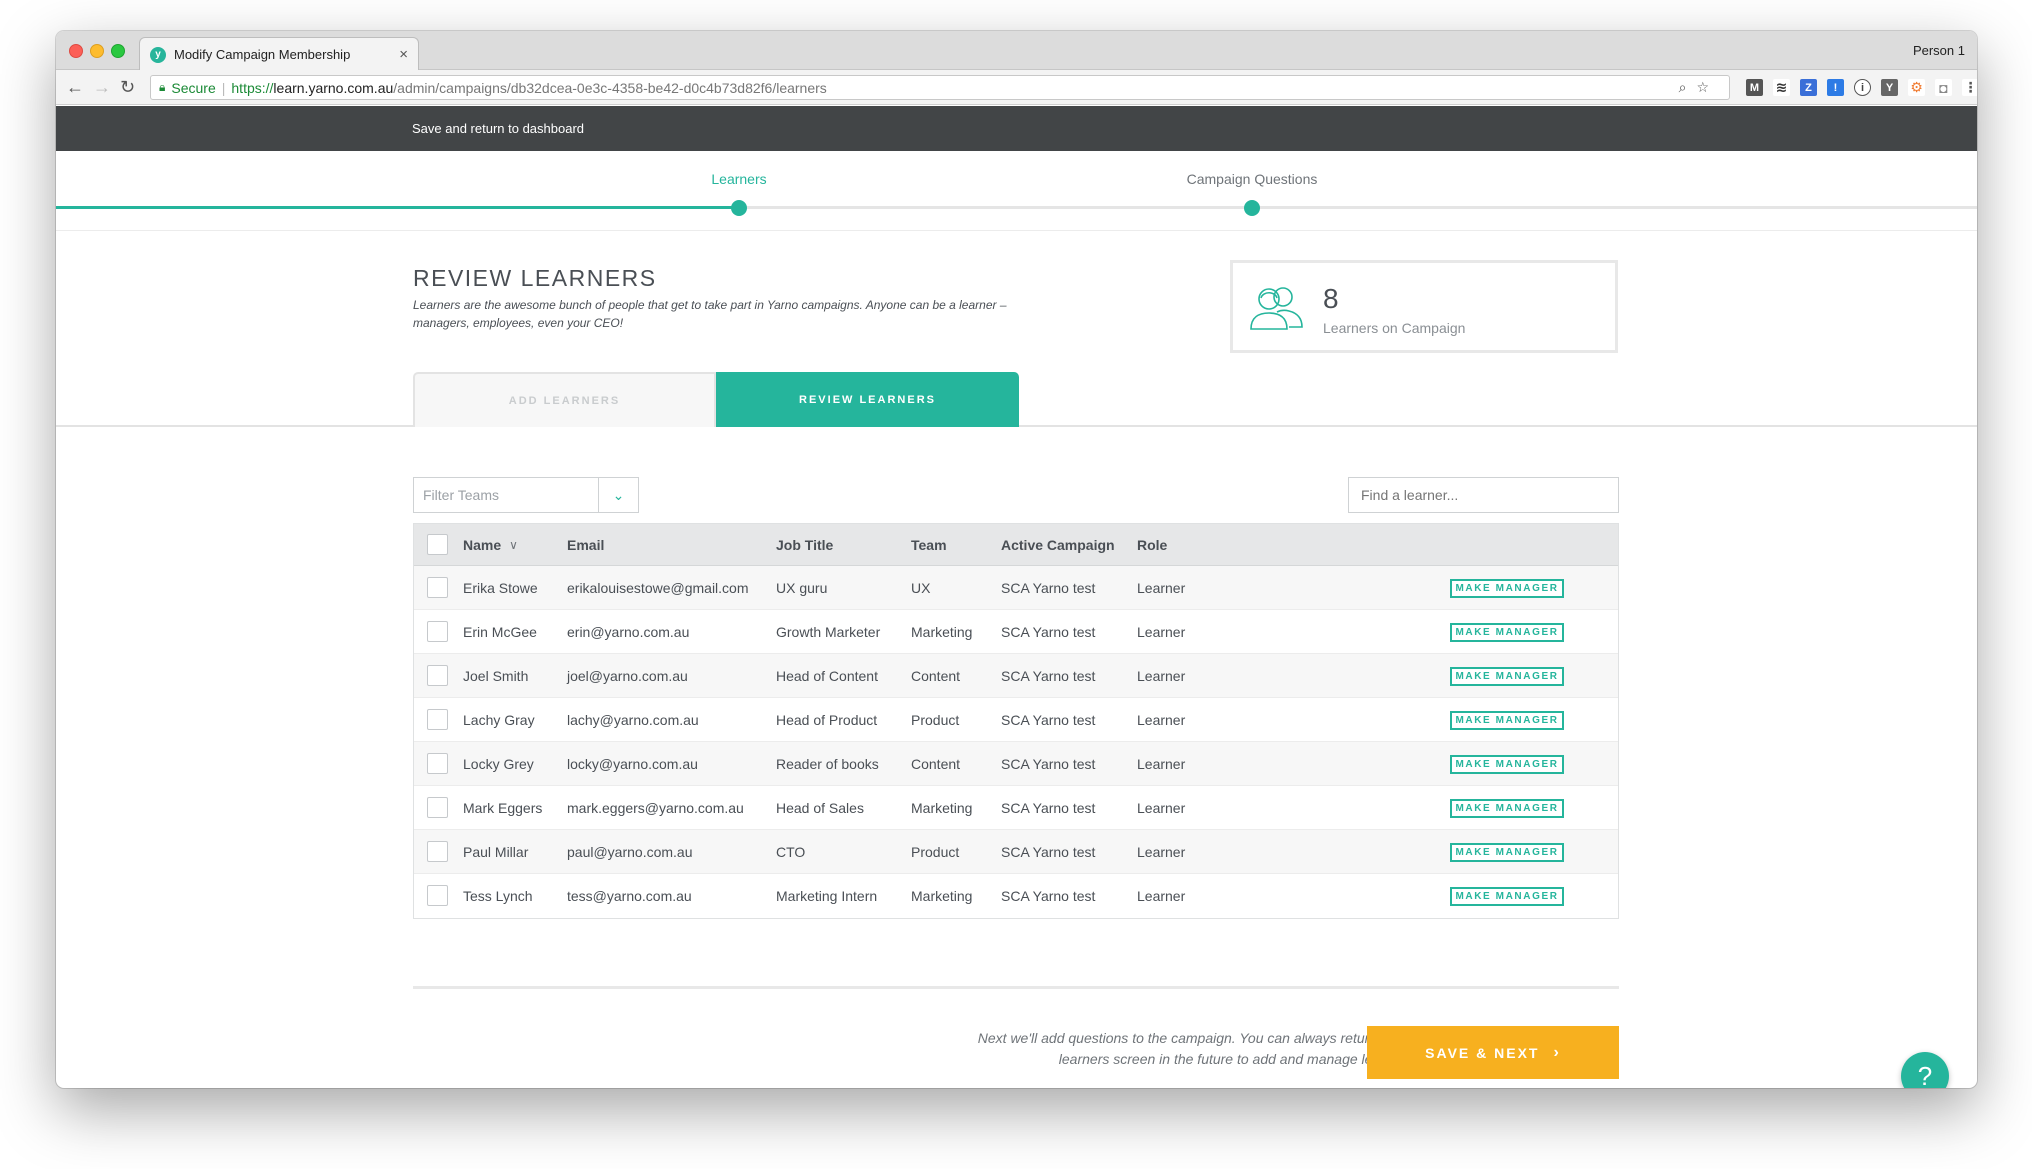 The width and height of the screenshot is (2032, 1169). I want to click on hubspot-extension-icon: ⚙, so click(1916, 87).